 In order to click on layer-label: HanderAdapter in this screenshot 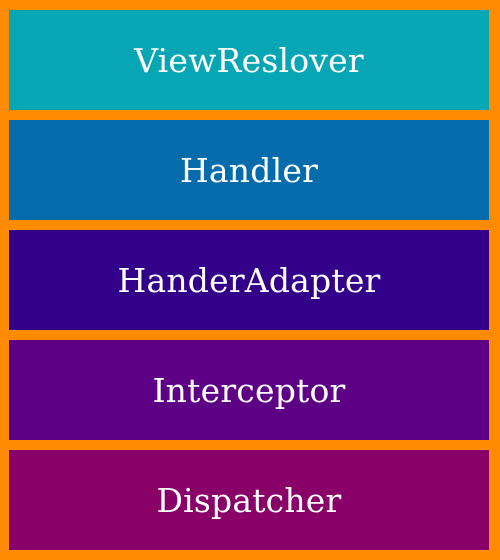, I will do `click(249, 280)`.